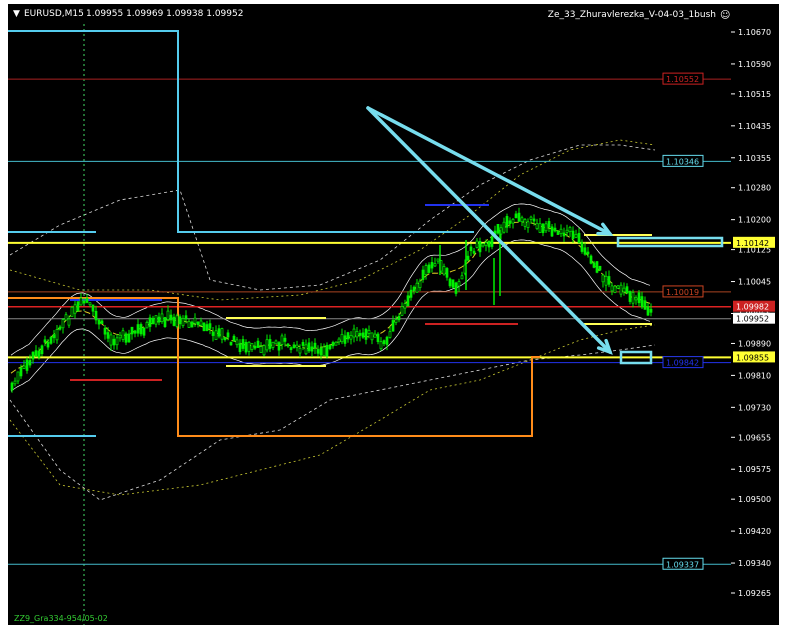 This screenshot has width=785, height=625. I want to click on axis-tick-label: 1.10200, so click(754, 220).